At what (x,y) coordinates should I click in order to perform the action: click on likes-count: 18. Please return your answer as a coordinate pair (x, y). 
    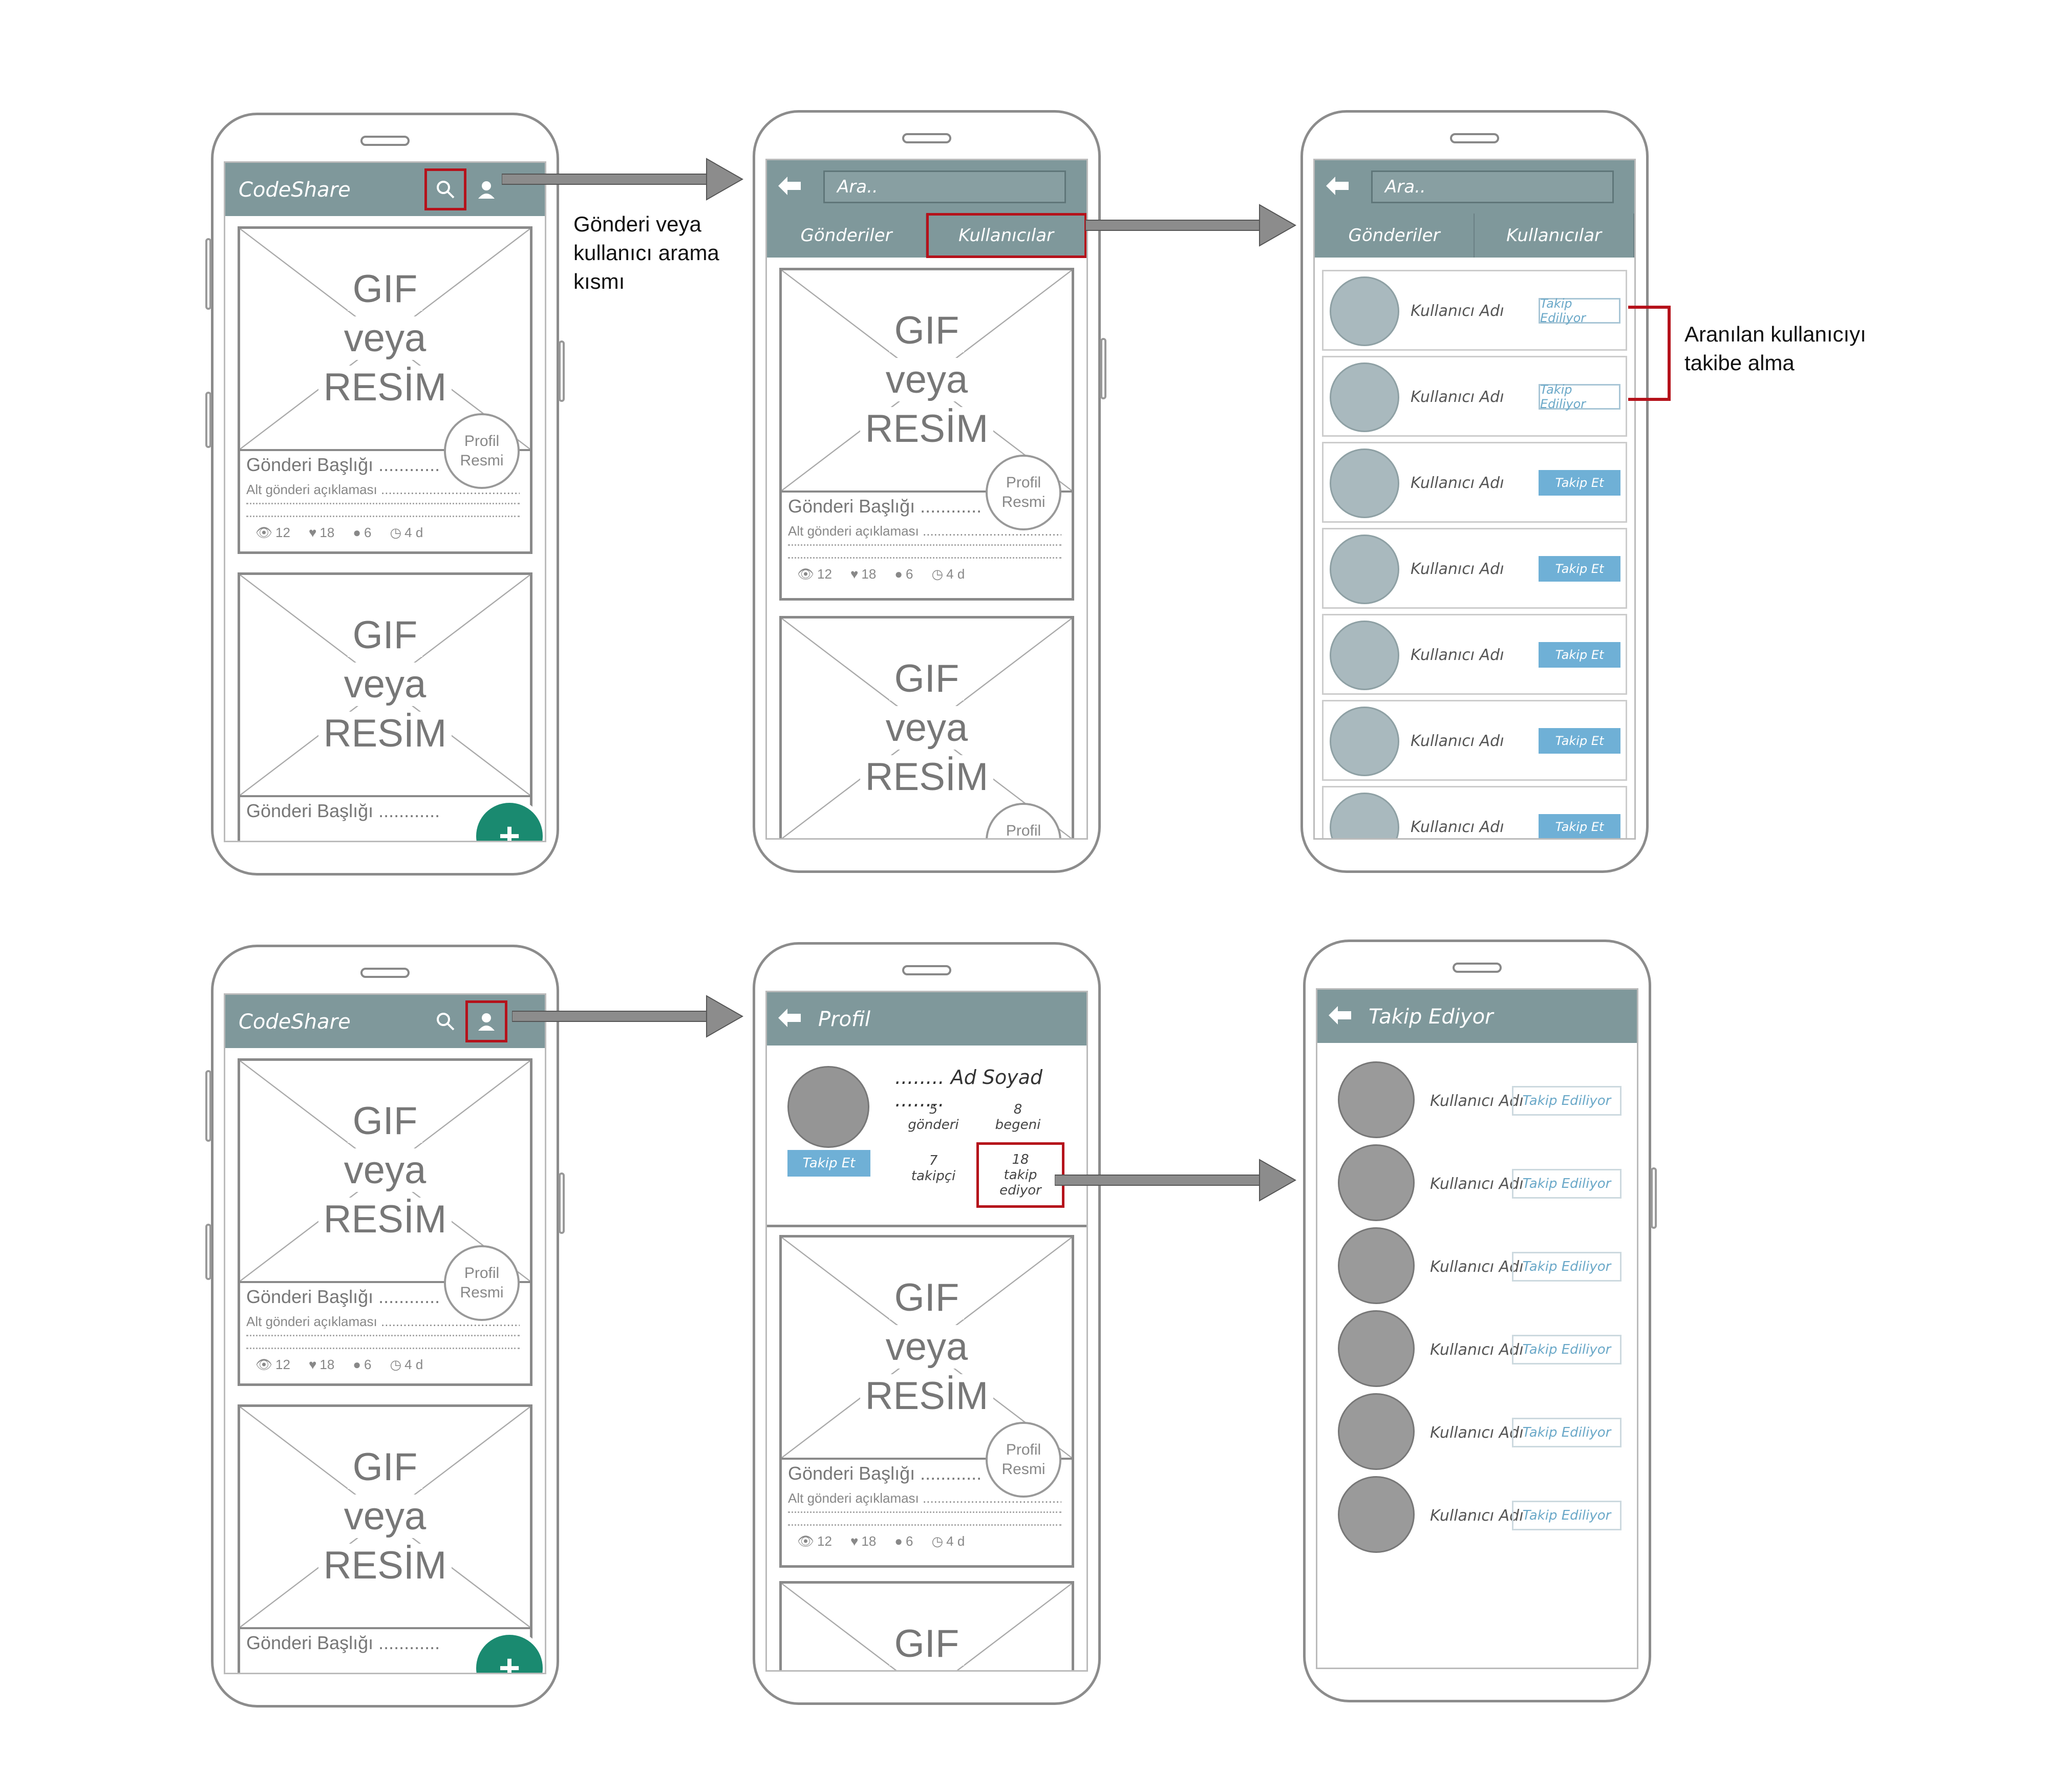
    Looking at the image, I should click on (327, 532).